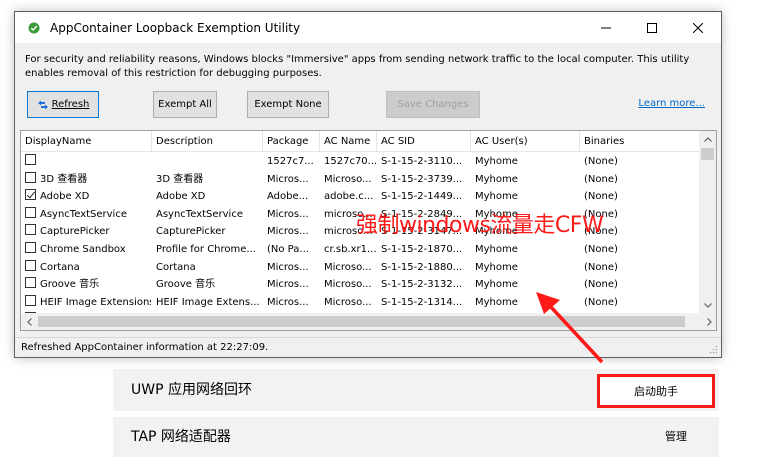  I want to click on column-header-displayname: DisplayName, so click(86, 141).